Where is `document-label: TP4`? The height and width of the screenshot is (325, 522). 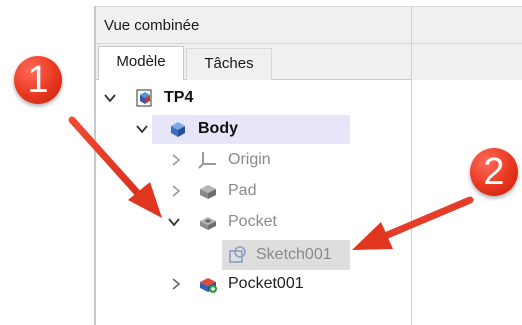 document-label: TP4 is located at coordinates (179, 97).